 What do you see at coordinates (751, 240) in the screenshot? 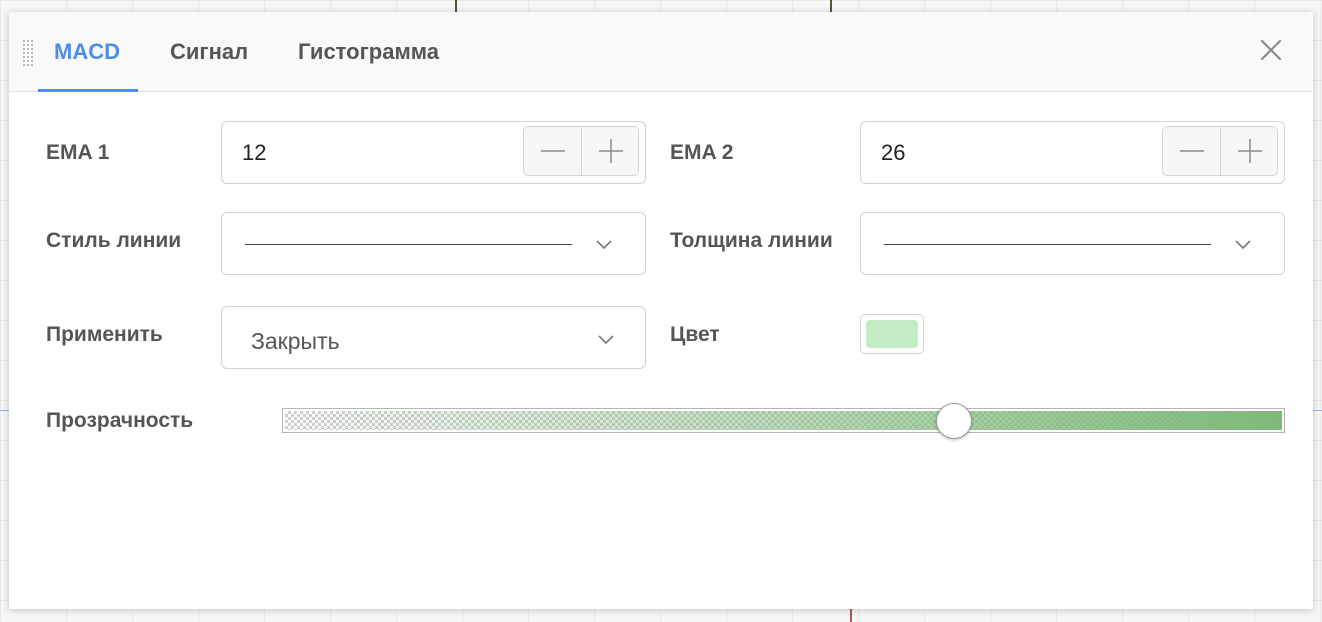
I see `line-width-label: Толщина линии` at bounding box center [751, 240].